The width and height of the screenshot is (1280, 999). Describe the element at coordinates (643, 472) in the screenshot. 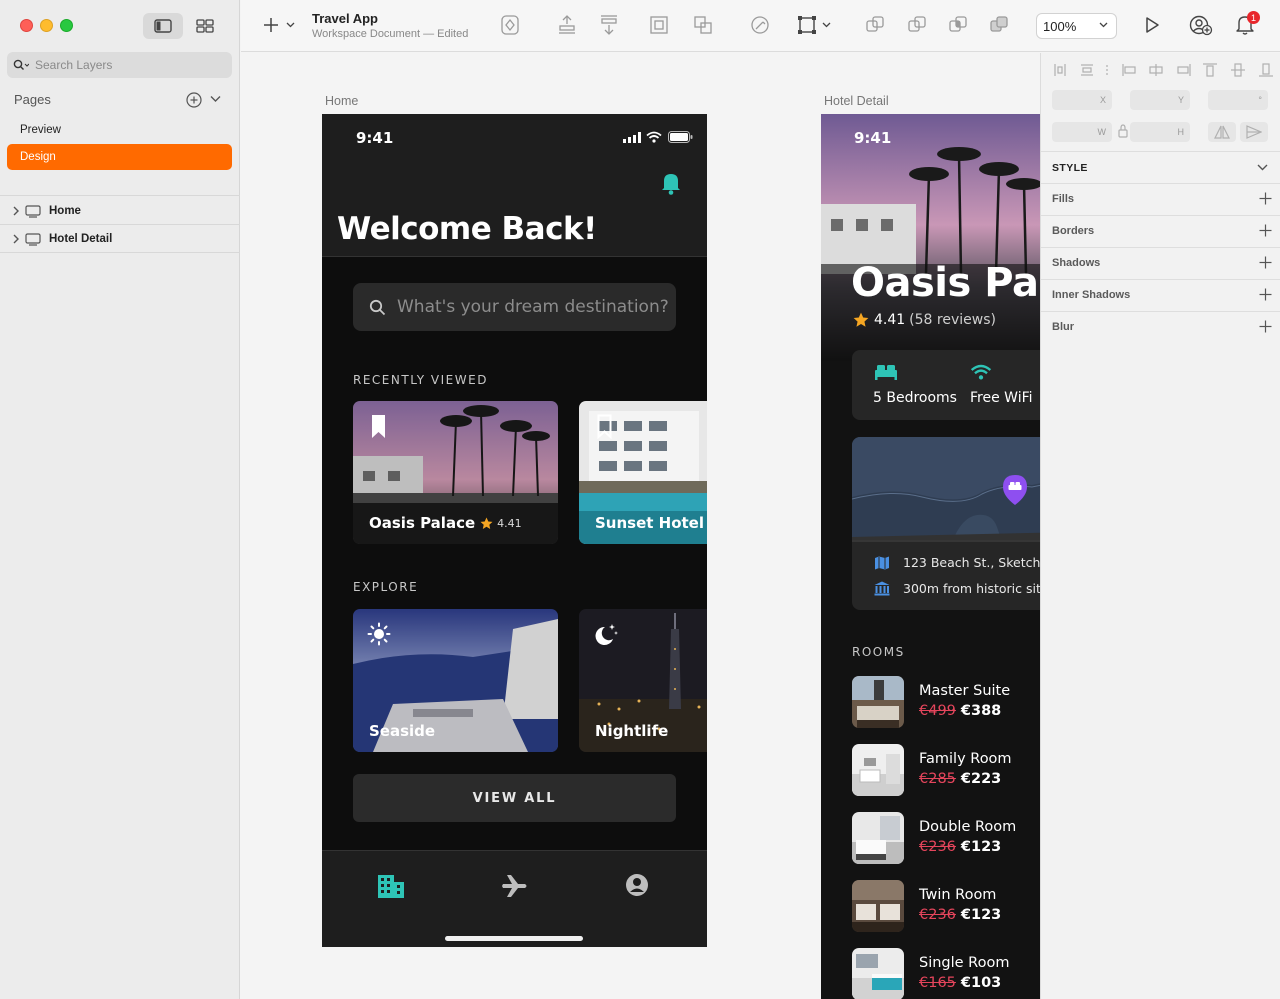

I see `recent-card-sunset-hotel: Sunset Hotel` at that location.